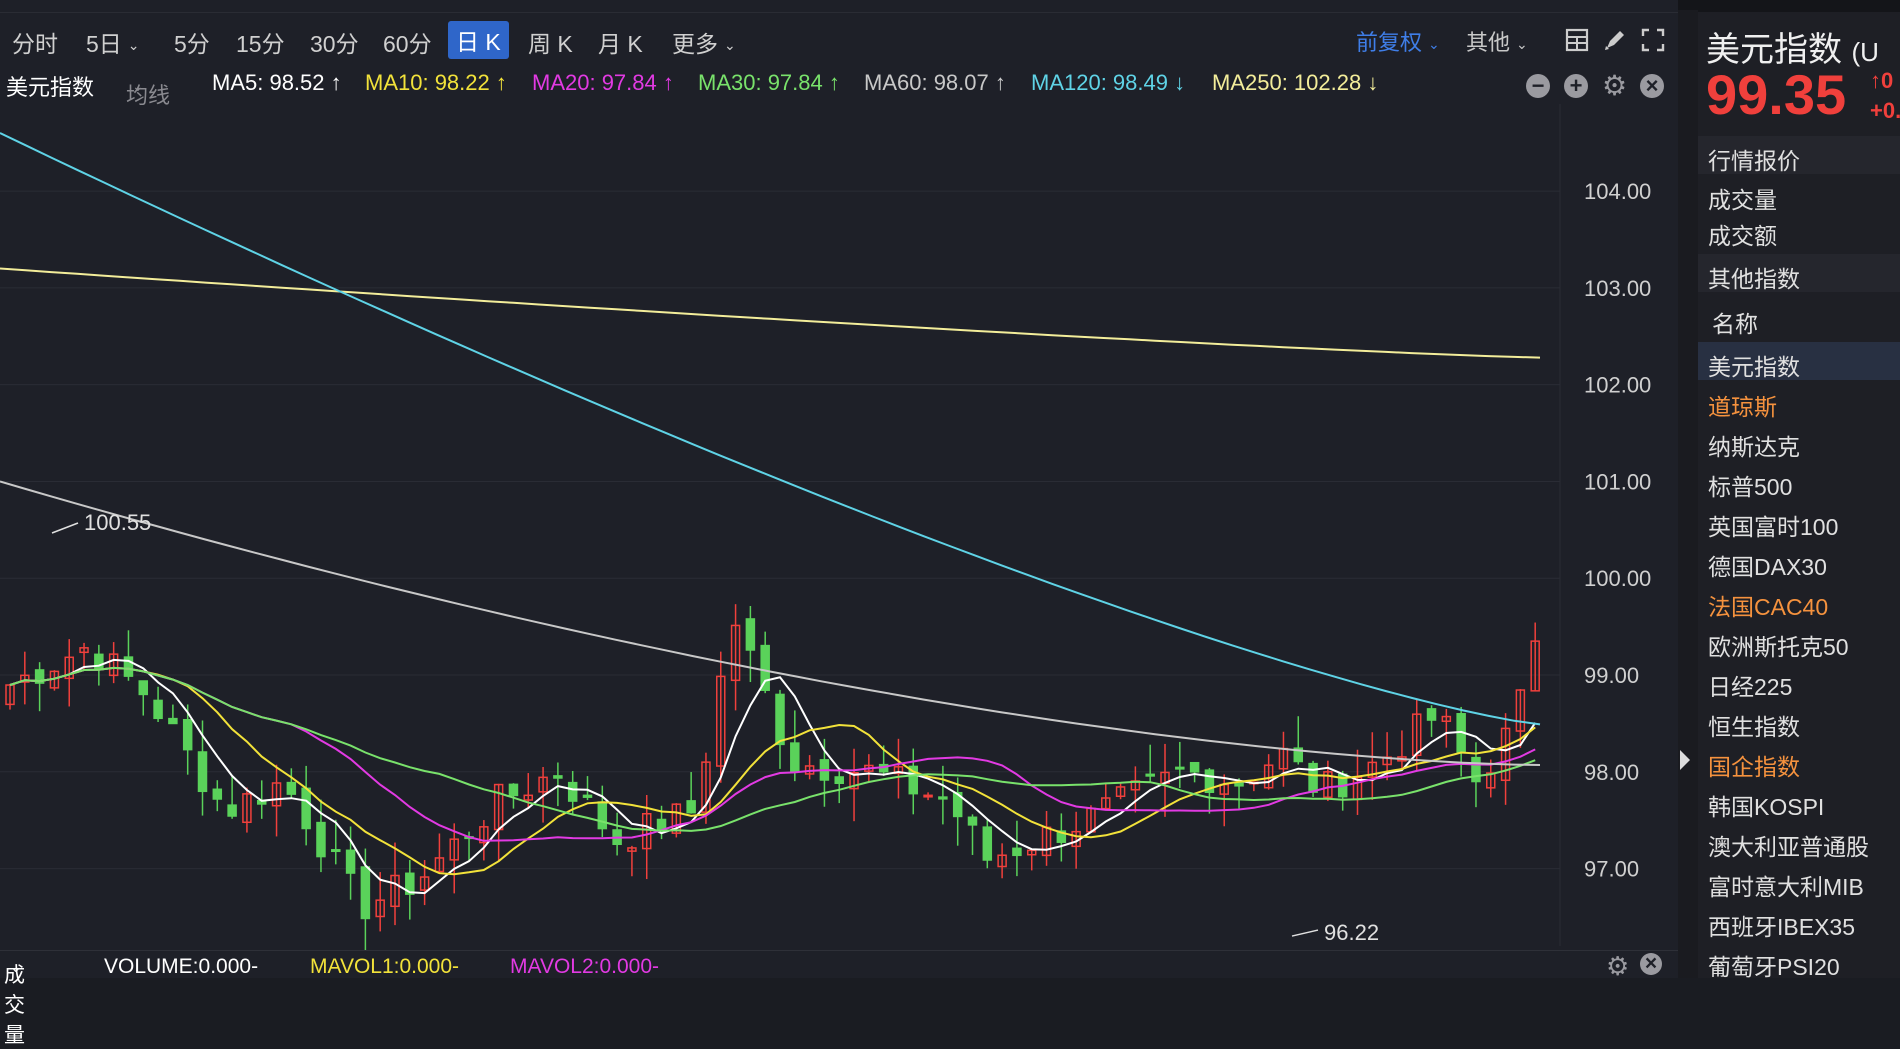 The image size is (1900, 1049). Describe the element at coordinates (385, 966) in the screenshot. I see `mavol1-value: MAVOL1:0.000-` at that location.